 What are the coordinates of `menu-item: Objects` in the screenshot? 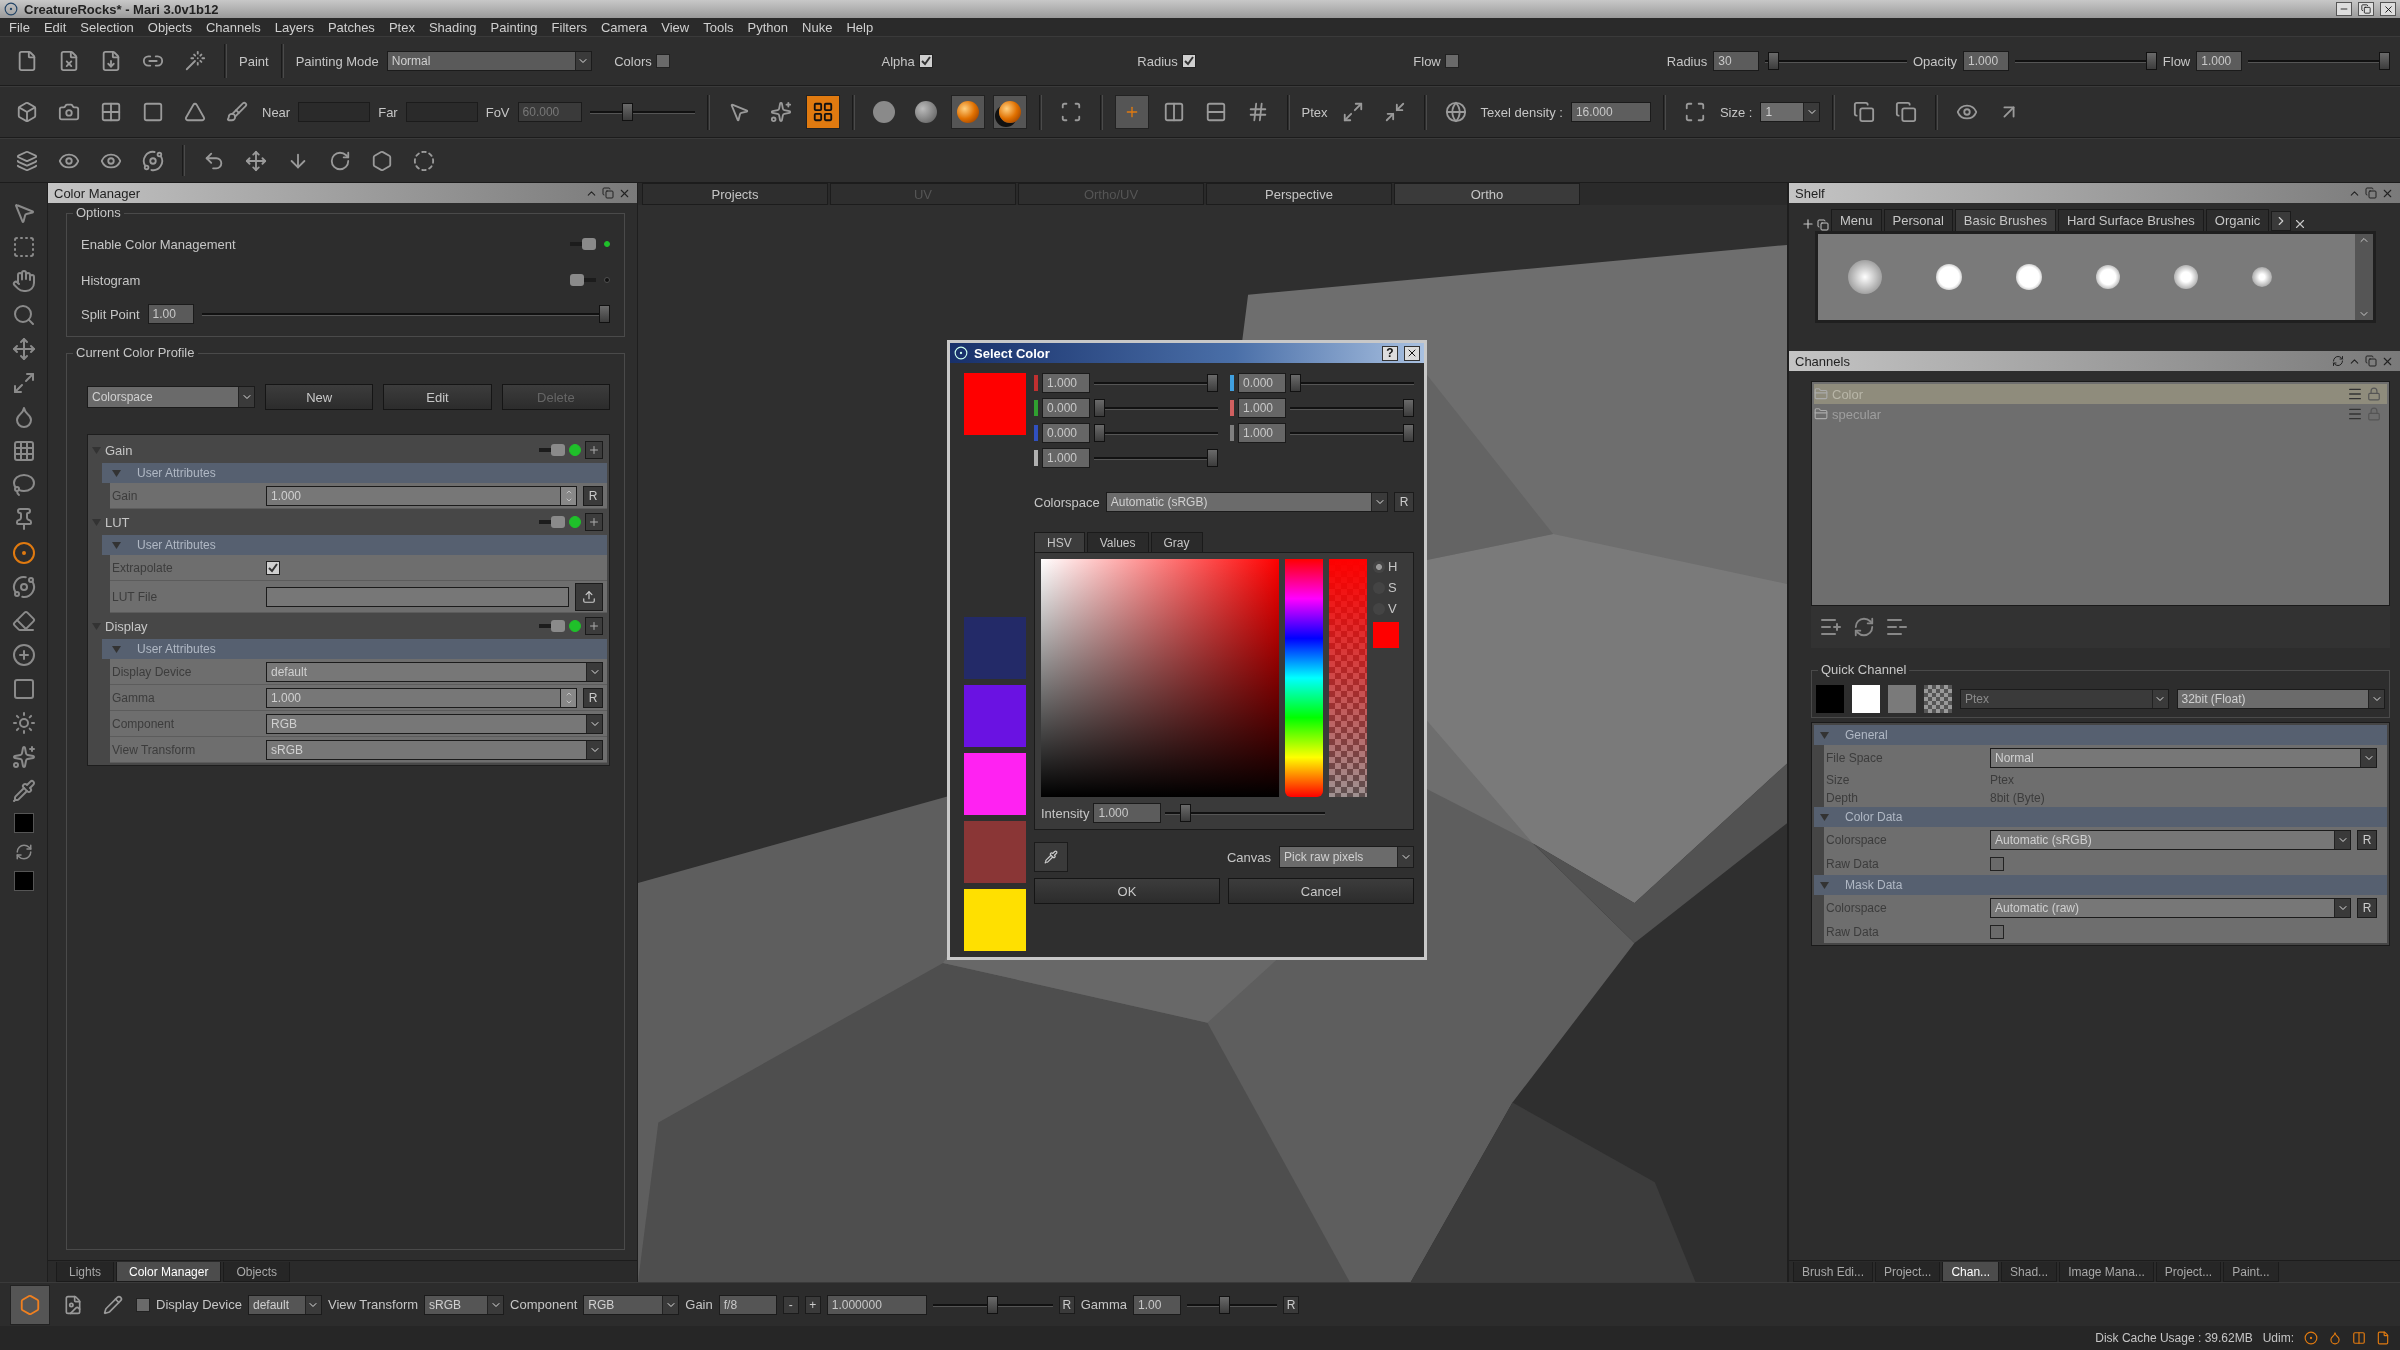 It's located at (169, 27).